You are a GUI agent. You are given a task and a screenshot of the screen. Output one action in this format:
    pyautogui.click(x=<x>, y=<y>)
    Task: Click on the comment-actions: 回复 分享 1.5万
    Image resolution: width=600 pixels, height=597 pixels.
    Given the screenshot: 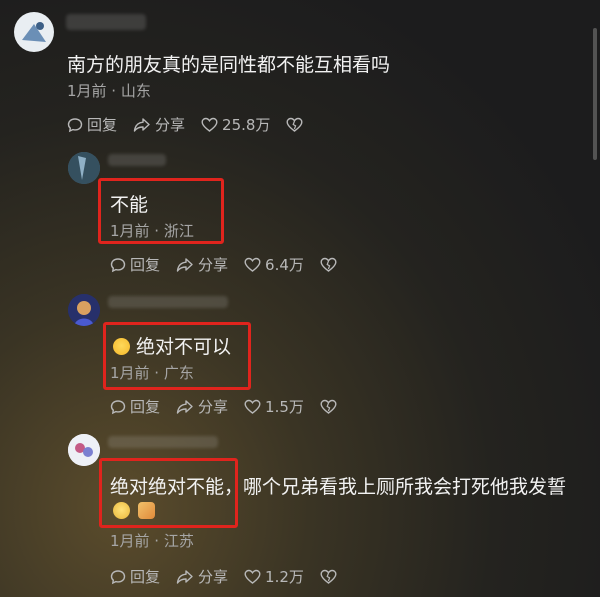 What is the action you would take?
    pyautogui.click(x=223, y=406)
    